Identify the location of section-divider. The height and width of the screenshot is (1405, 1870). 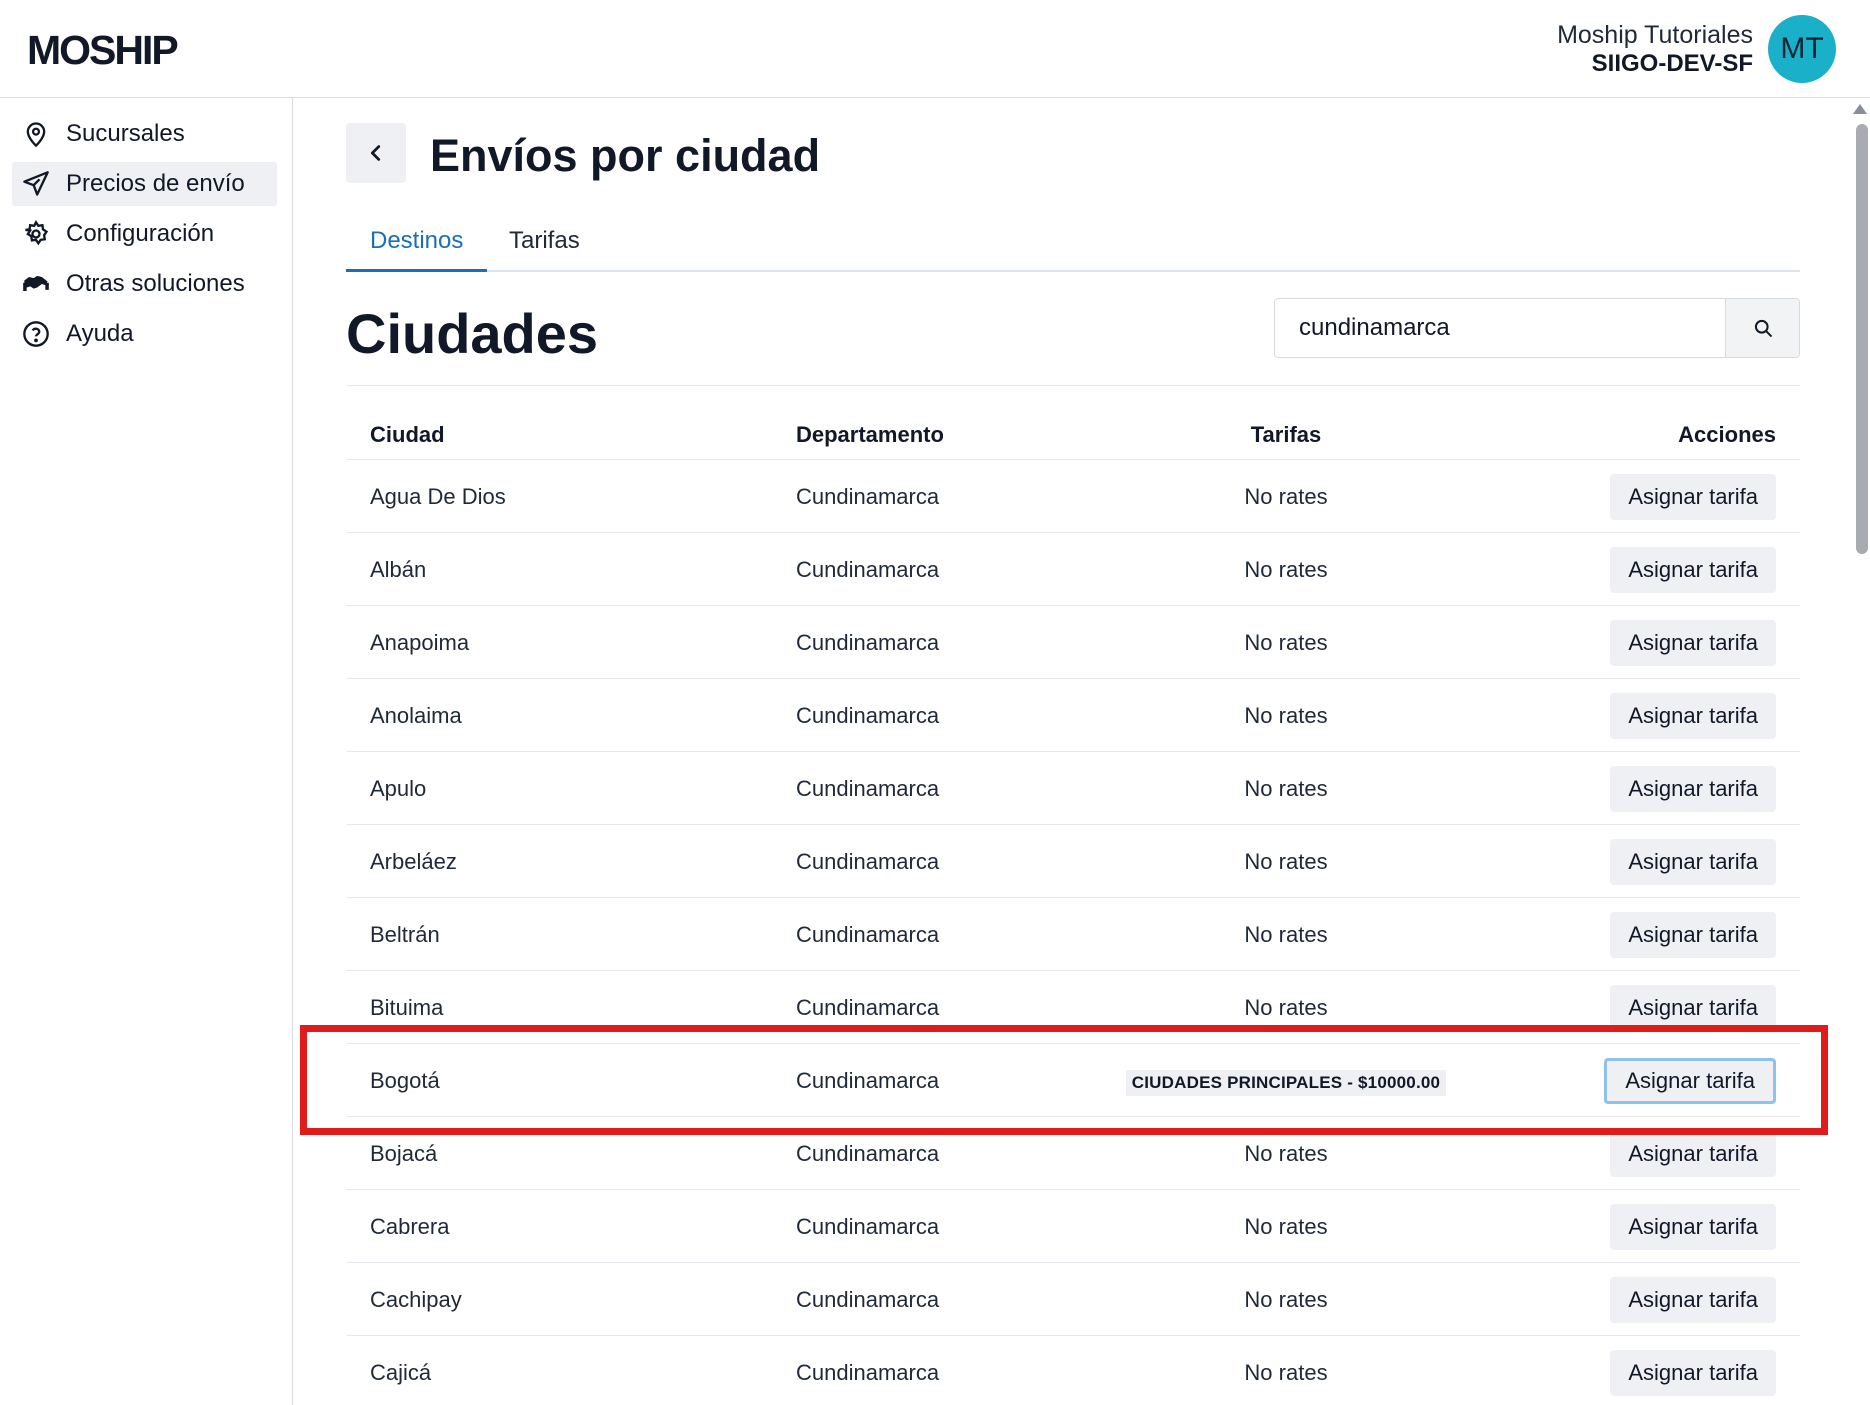
(1073, 385).